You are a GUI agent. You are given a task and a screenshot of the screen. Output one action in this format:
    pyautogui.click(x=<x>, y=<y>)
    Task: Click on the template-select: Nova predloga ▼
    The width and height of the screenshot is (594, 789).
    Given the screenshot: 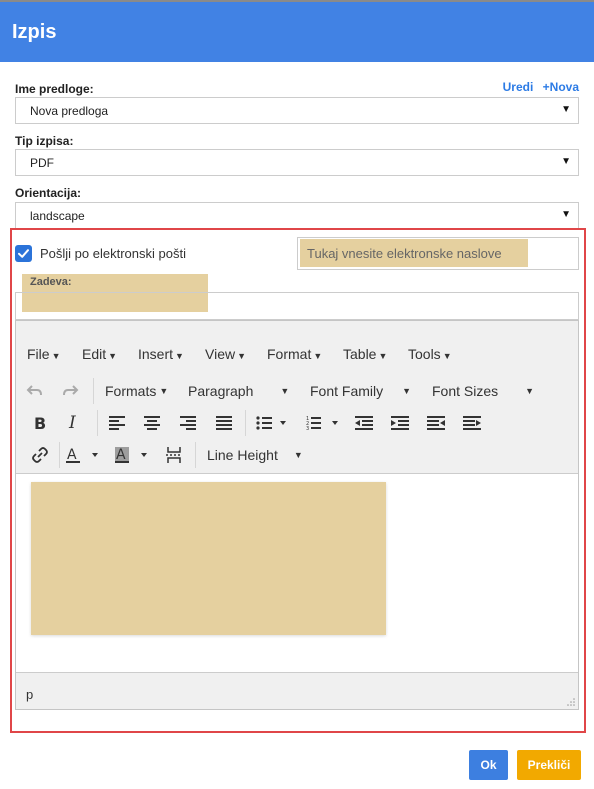 What is the action you would take?
    pyautogui.click(x=297, y=110)
    